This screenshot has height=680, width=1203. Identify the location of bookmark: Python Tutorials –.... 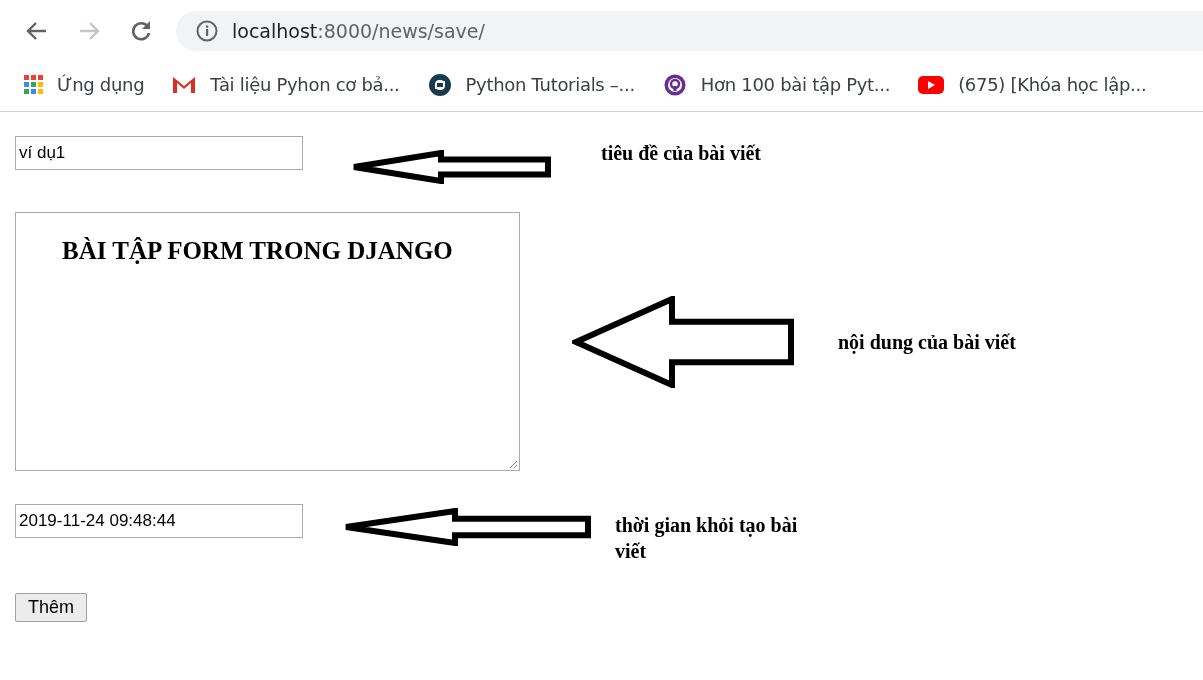
(531, 84).